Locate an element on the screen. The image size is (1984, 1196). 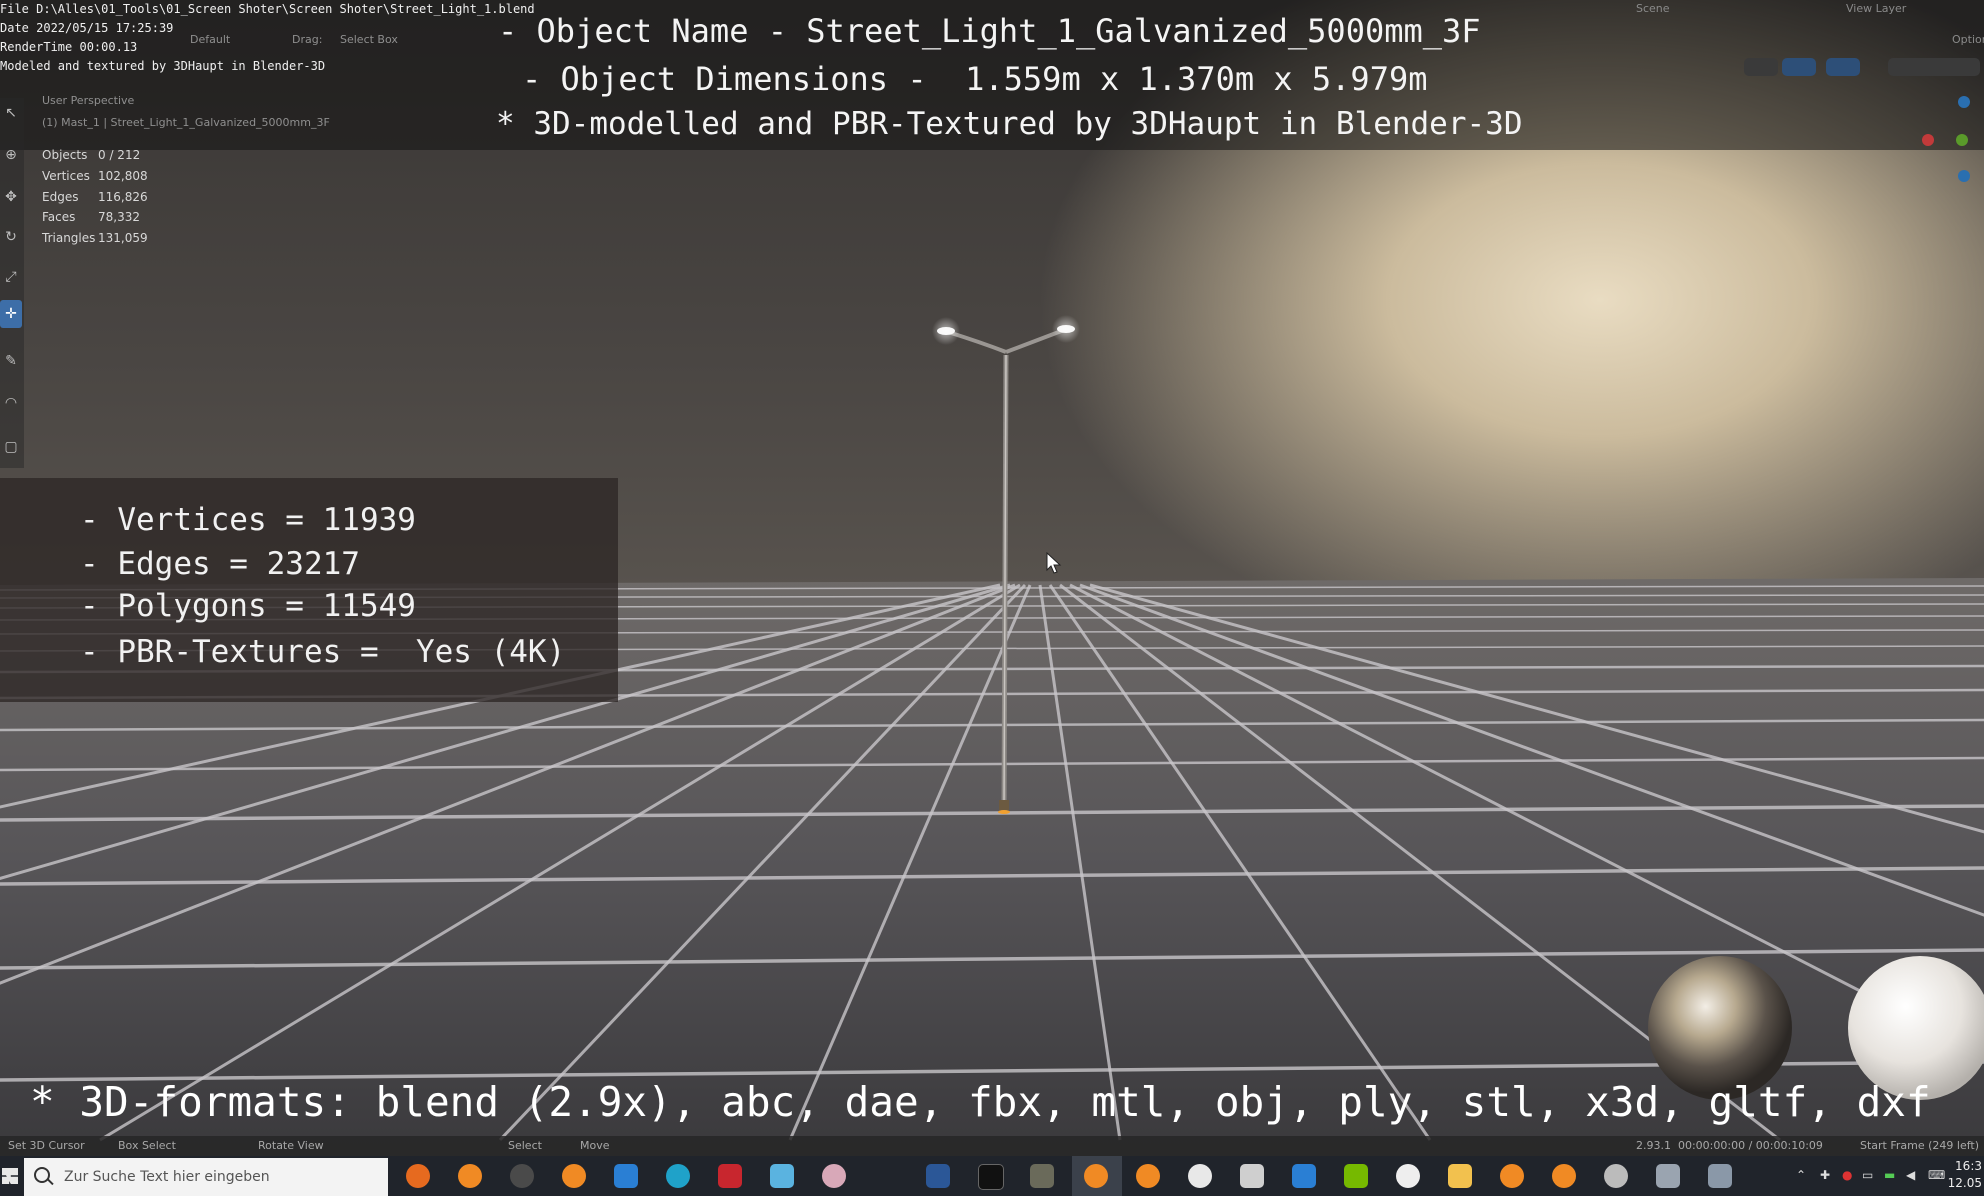
notes-icon is located at coordinates (782, 1176).